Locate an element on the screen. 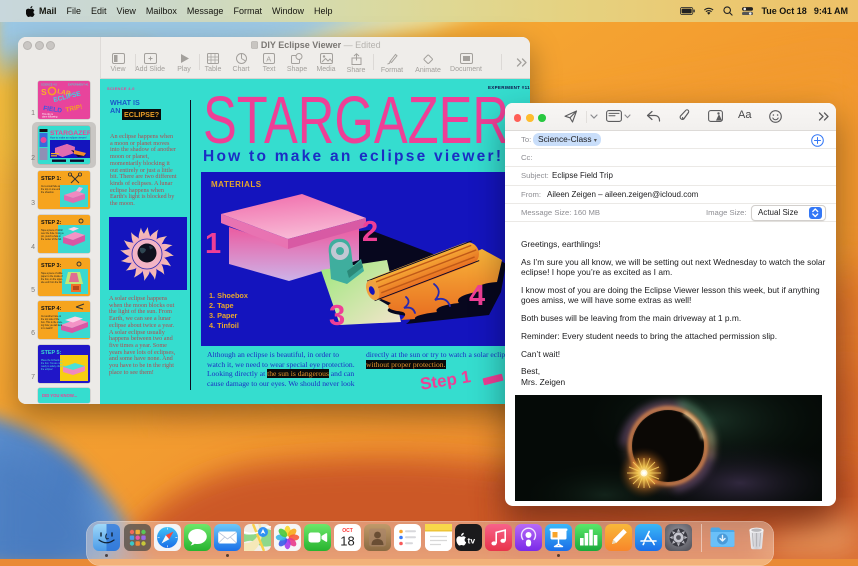 The image size is (858, 566). svg-text: site end from the foil. is located at coordinates (52, 282).